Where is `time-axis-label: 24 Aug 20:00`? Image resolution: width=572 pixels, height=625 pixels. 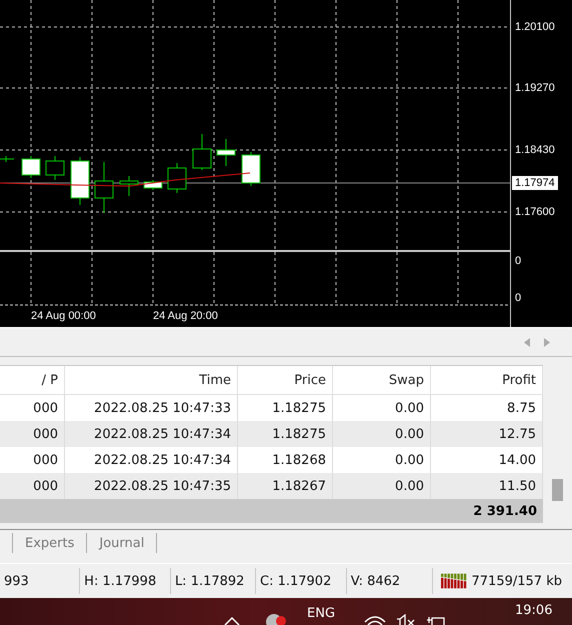 time-axis-label: 24 Aug 20:00 is located at coordinates (185, 316).